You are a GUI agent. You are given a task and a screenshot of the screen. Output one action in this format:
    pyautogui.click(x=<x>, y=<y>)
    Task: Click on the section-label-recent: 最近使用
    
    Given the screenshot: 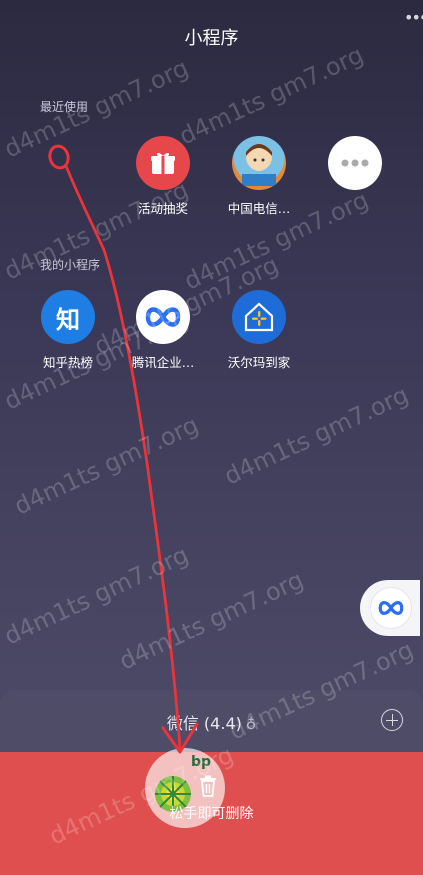 What is the action you would take?
    pyautogui.click(x=64, y=107)
    